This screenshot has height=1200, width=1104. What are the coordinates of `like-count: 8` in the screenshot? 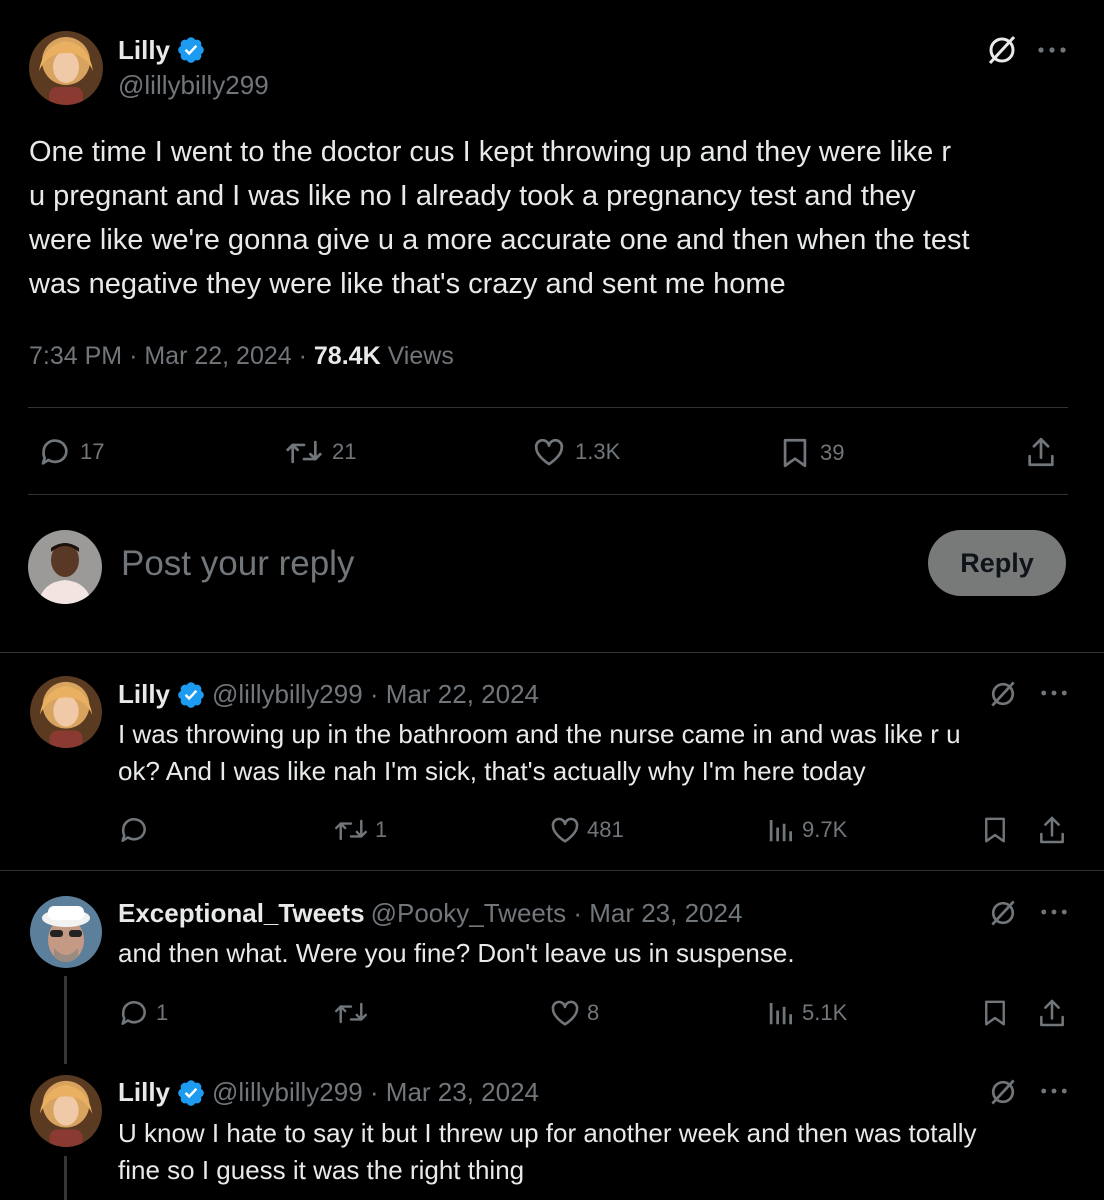 It's located at (593, 1012).